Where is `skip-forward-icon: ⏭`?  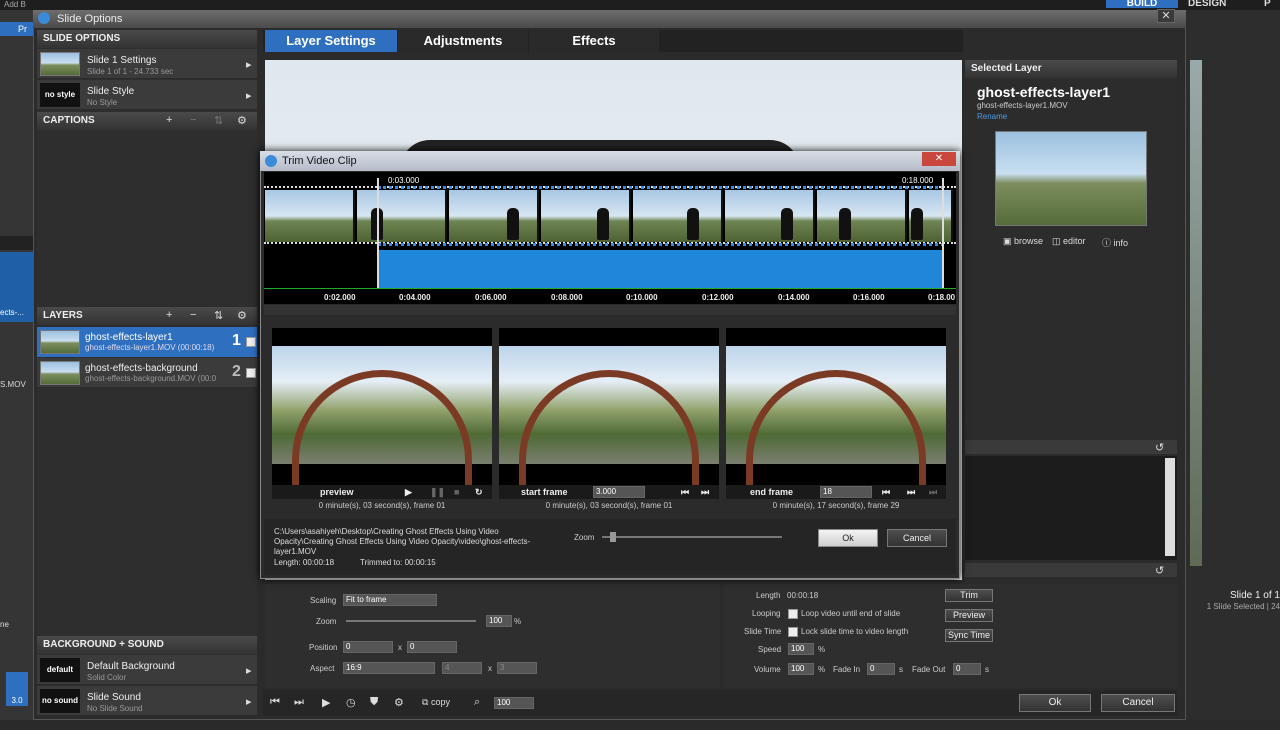 skip-forward-icon: ⏭ is located at coordinates (299, 702).